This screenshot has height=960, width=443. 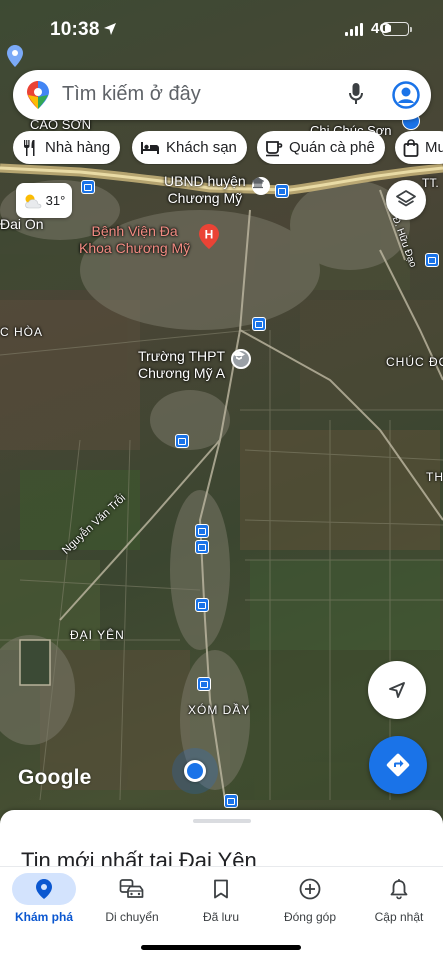 I want to click on weather-widget: 31°, so click(x=44, y=200).